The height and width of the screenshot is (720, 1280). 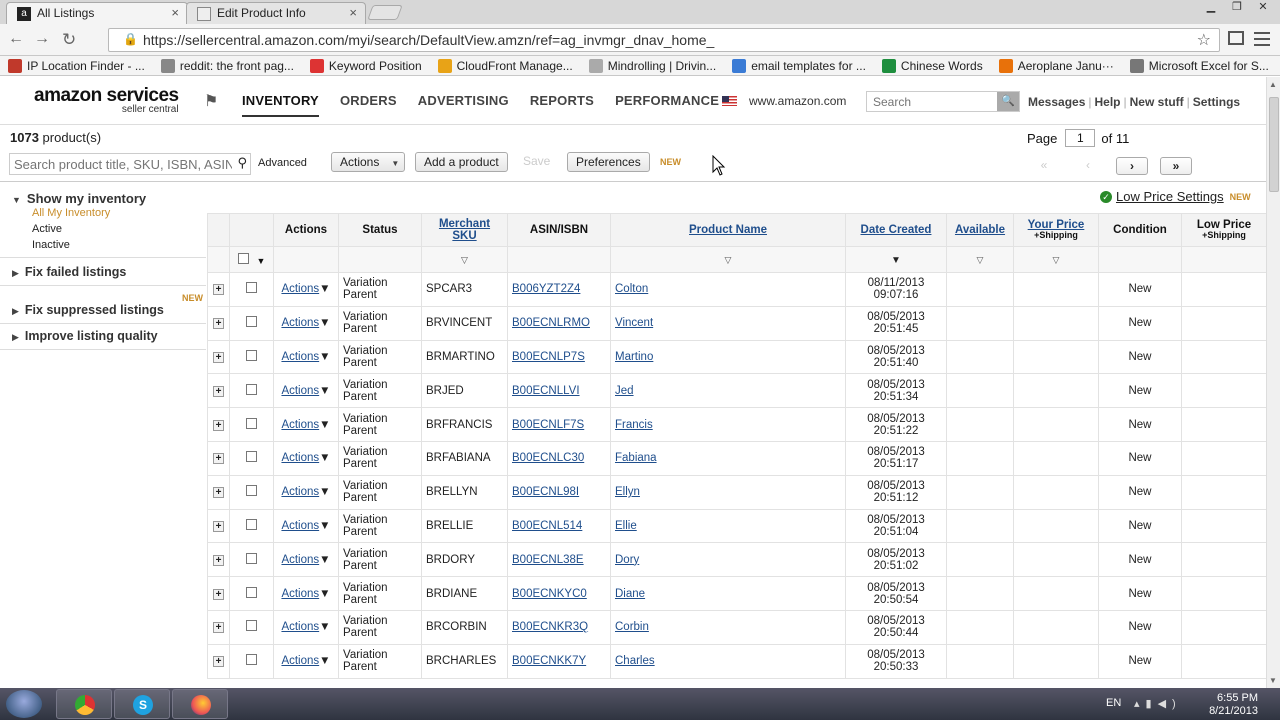 What do you see at coordinates (88, 310) in the screenshot?
I see `fix-suppressed-listings: ▶ Fix suppressed listings` at bounding box center [88, 310].